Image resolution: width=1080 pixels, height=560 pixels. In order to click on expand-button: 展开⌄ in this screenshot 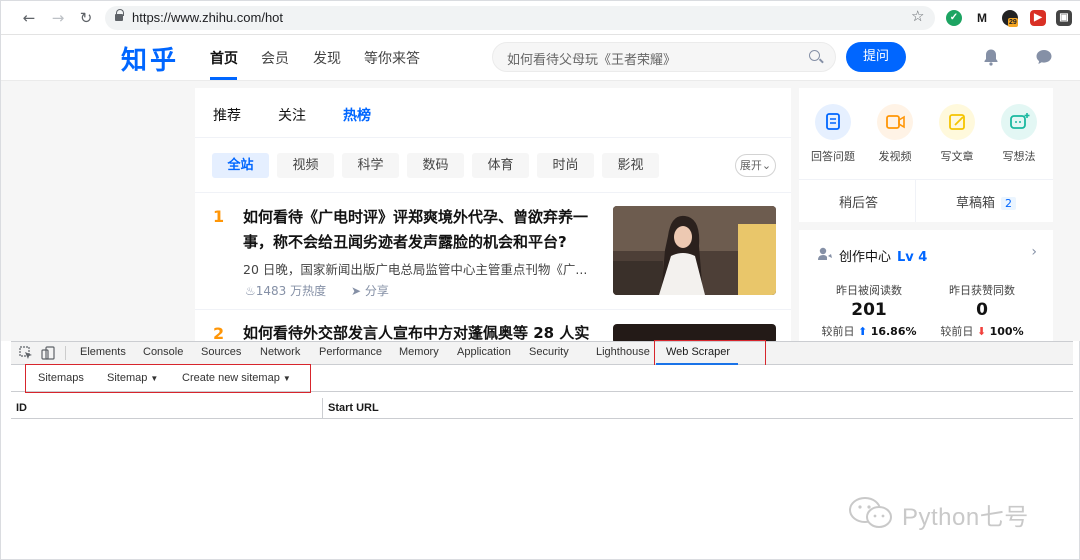, I will do `click(755, 165)`.